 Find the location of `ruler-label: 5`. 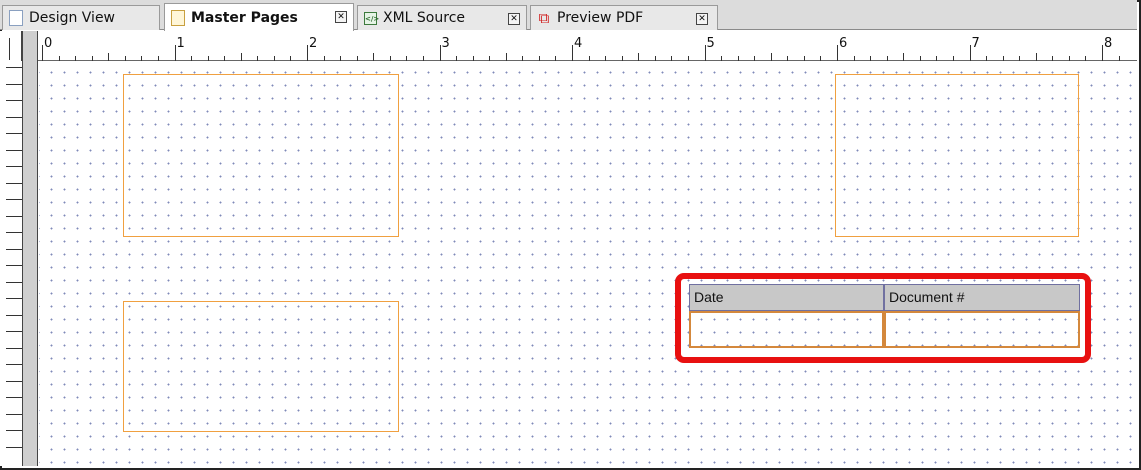

ruler-label: 5 is located at coordinates (710, 43).